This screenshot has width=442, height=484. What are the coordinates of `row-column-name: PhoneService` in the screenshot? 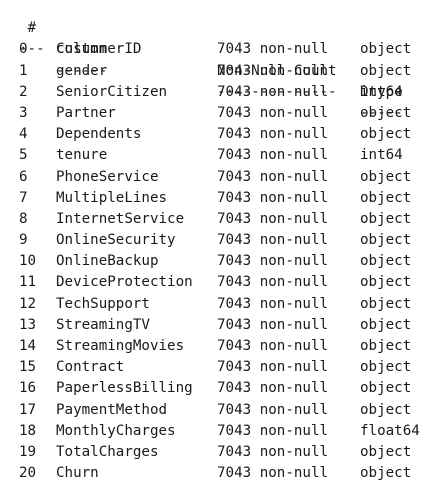 It's located at (107, 176).